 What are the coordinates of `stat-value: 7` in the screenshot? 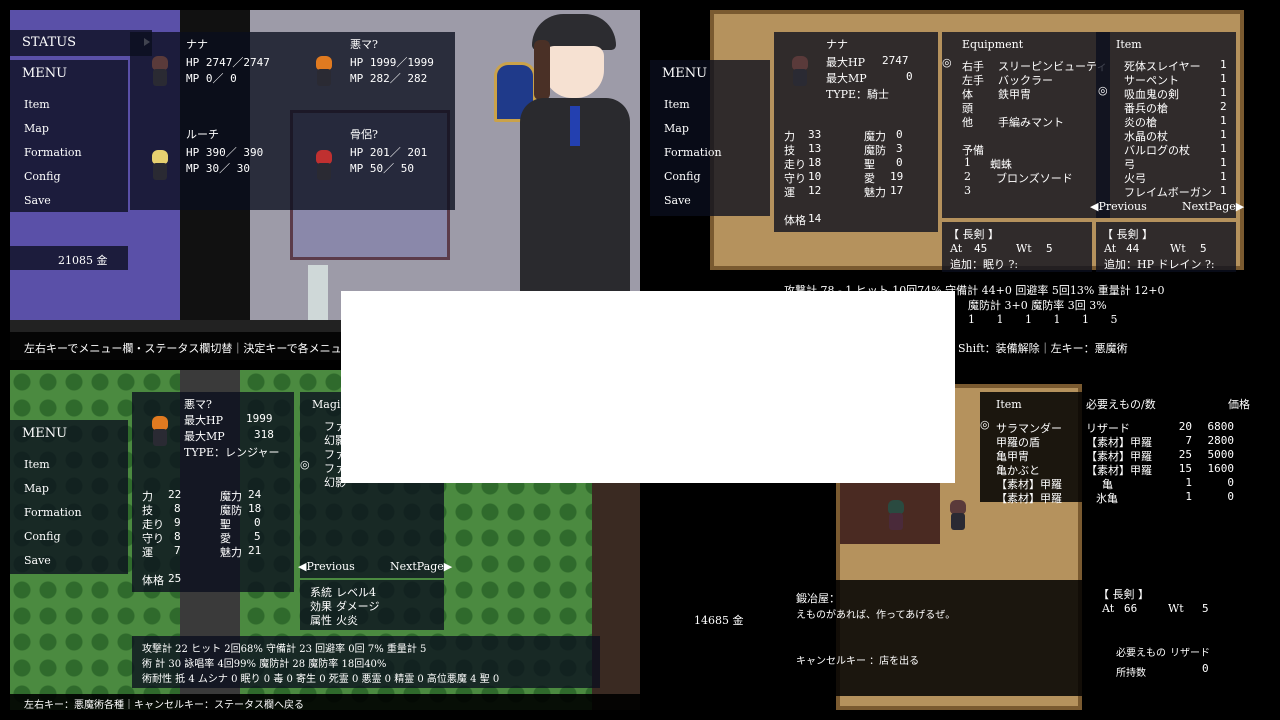 It's located at (177, 550).